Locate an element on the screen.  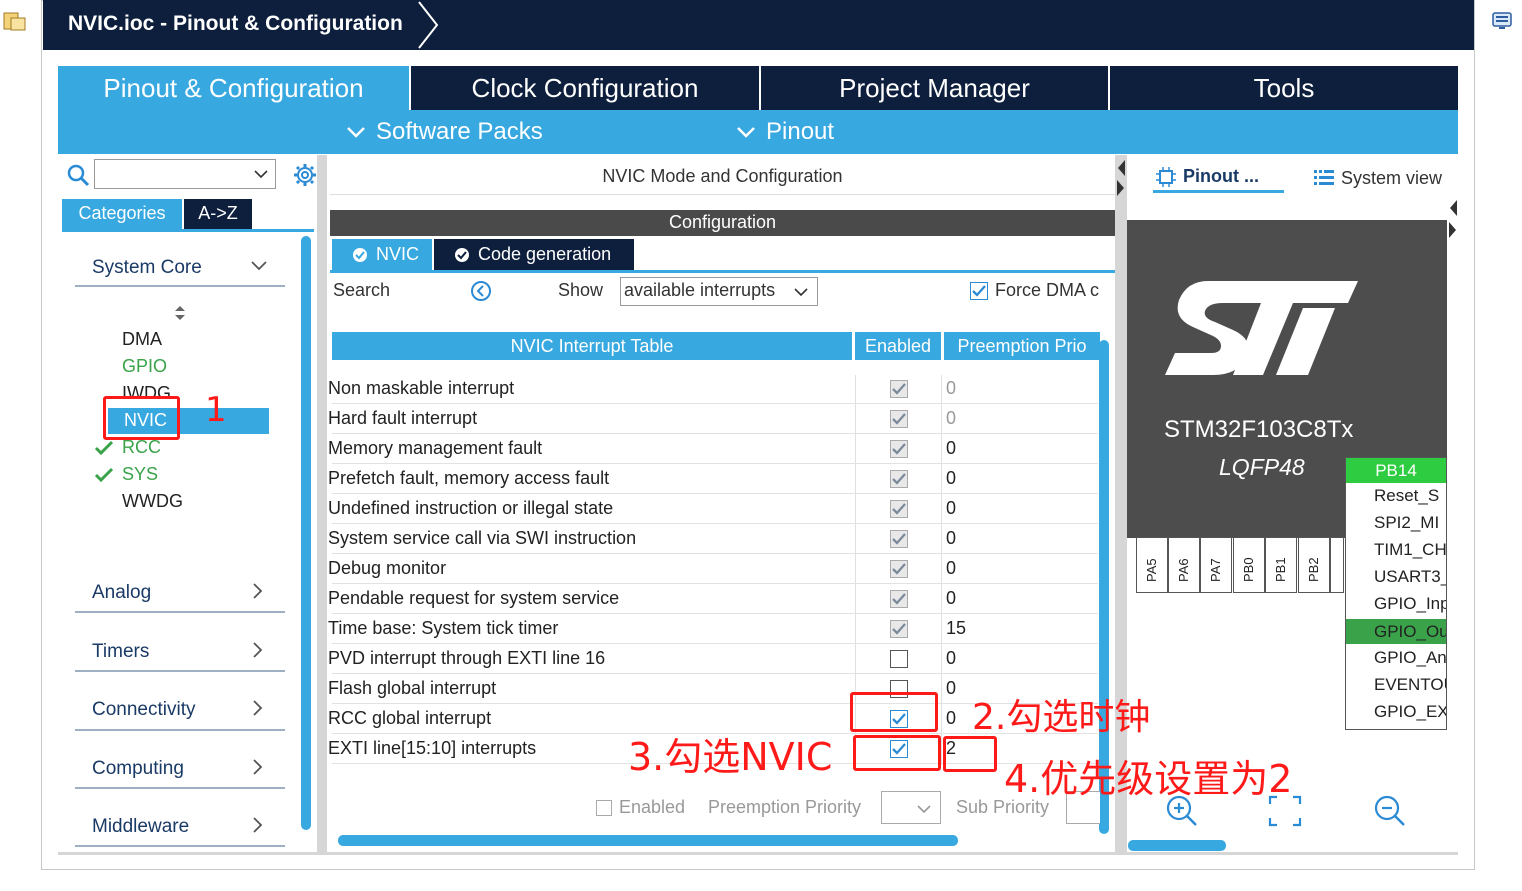
pin-function-item: GPIO_Inp is located at coordinates (1410, 604).